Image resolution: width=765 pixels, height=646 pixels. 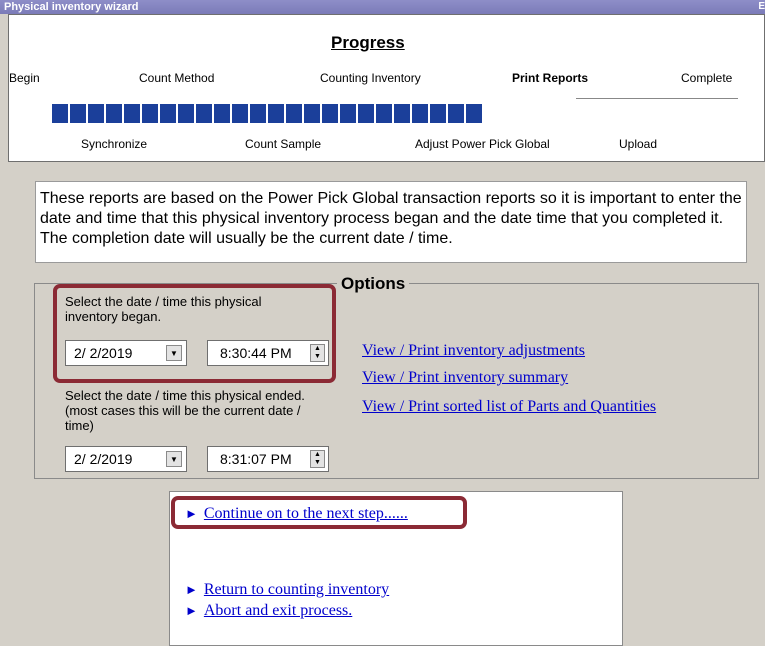 I want to click on step-upload: Upload, so click(x=638, y=144).